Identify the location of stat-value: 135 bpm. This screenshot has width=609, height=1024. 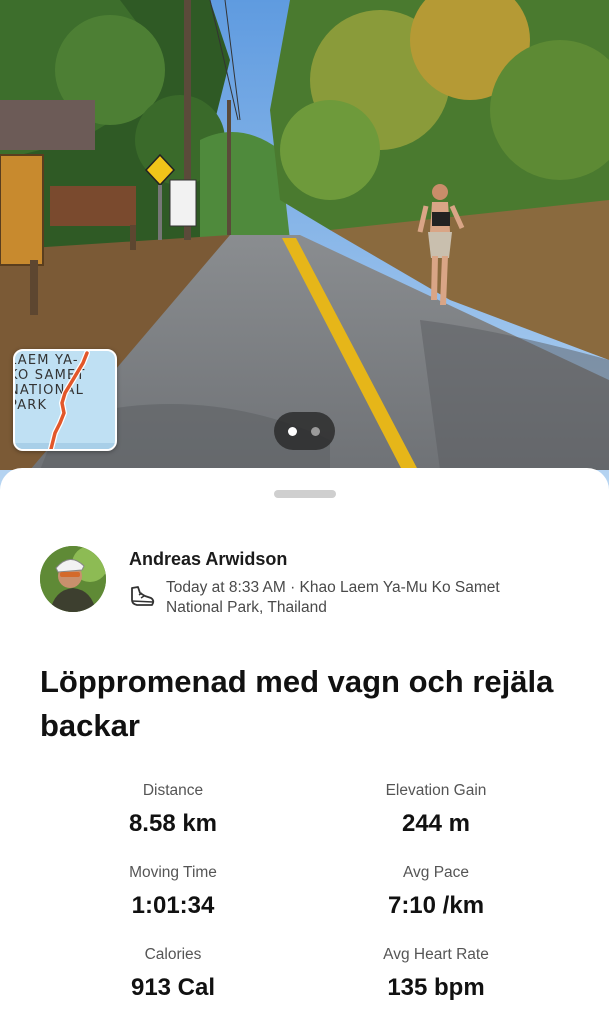
(436, 987).